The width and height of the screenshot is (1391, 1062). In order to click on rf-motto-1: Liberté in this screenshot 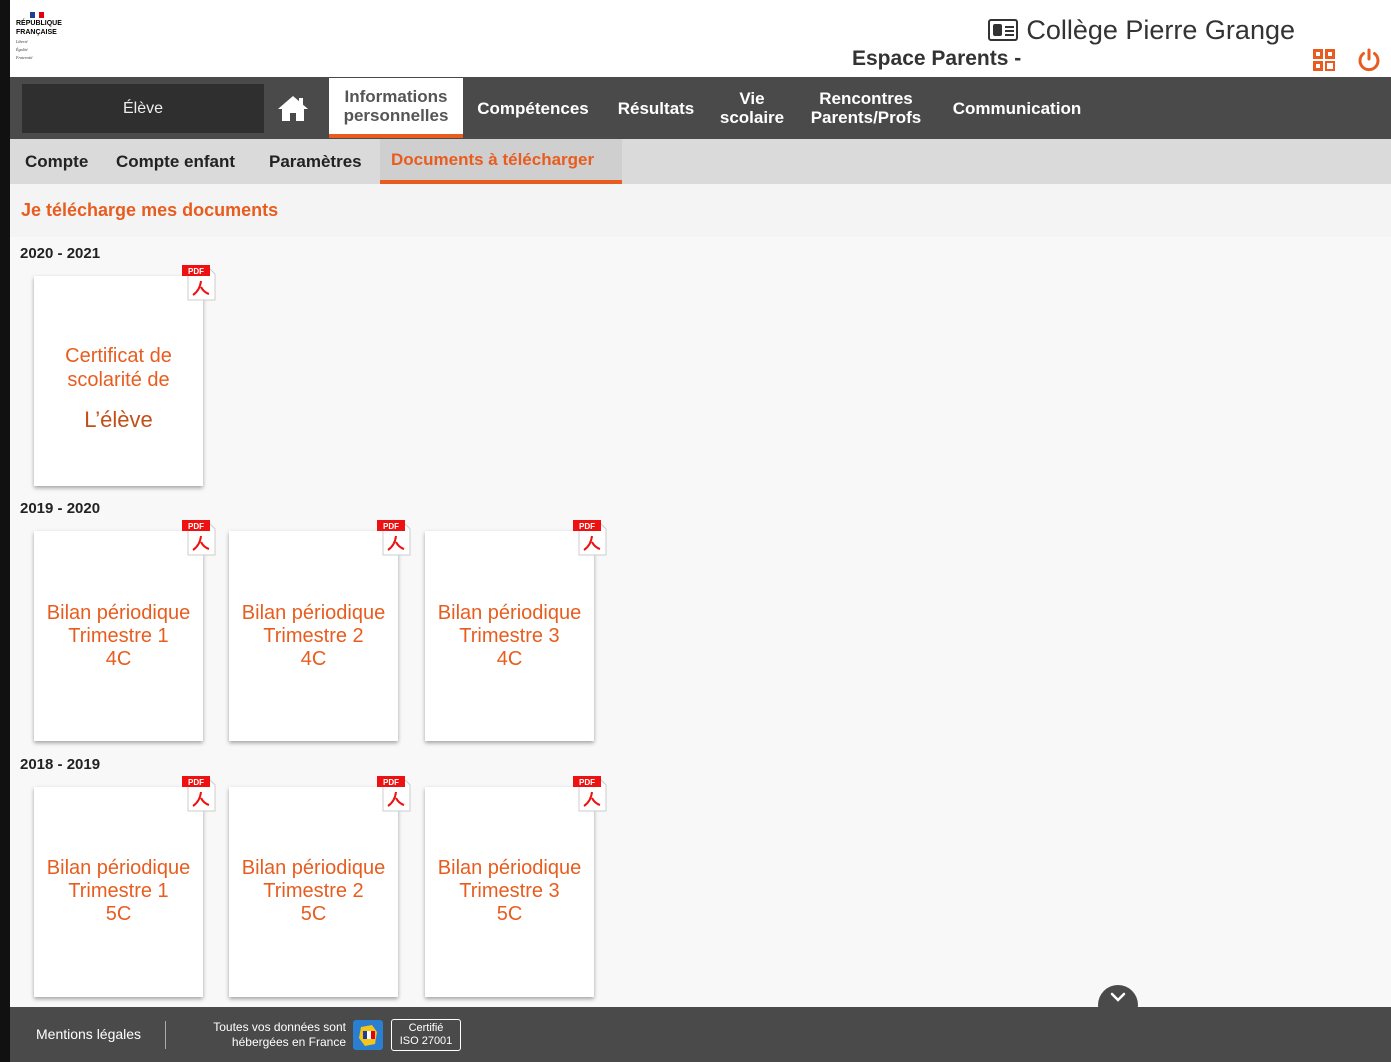, I will do `click(22, 41)`.